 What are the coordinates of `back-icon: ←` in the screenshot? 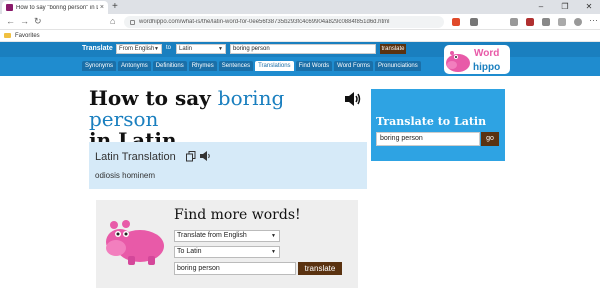 It's located at (10, 21).